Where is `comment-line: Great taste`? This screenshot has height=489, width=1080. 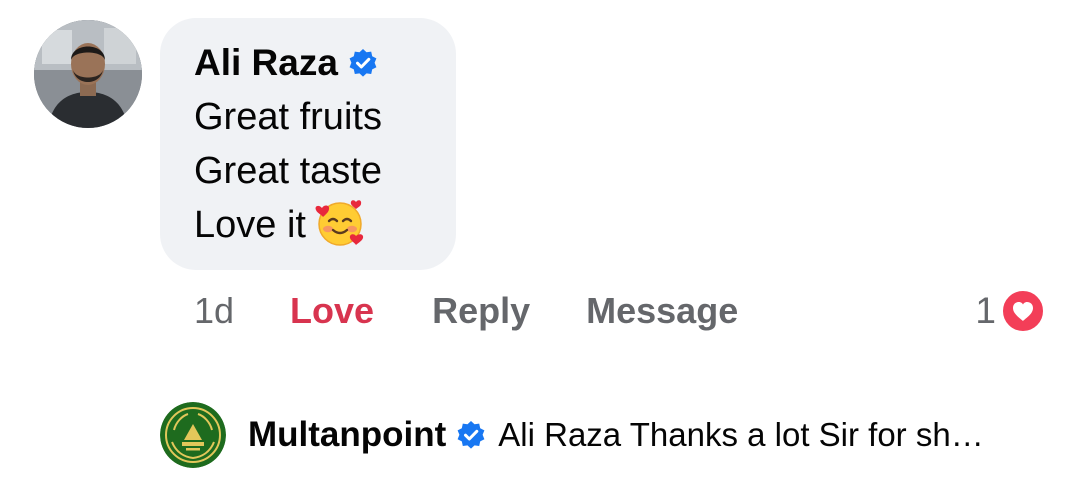
comment-line: Great taste is located at coordinates (288, 171).